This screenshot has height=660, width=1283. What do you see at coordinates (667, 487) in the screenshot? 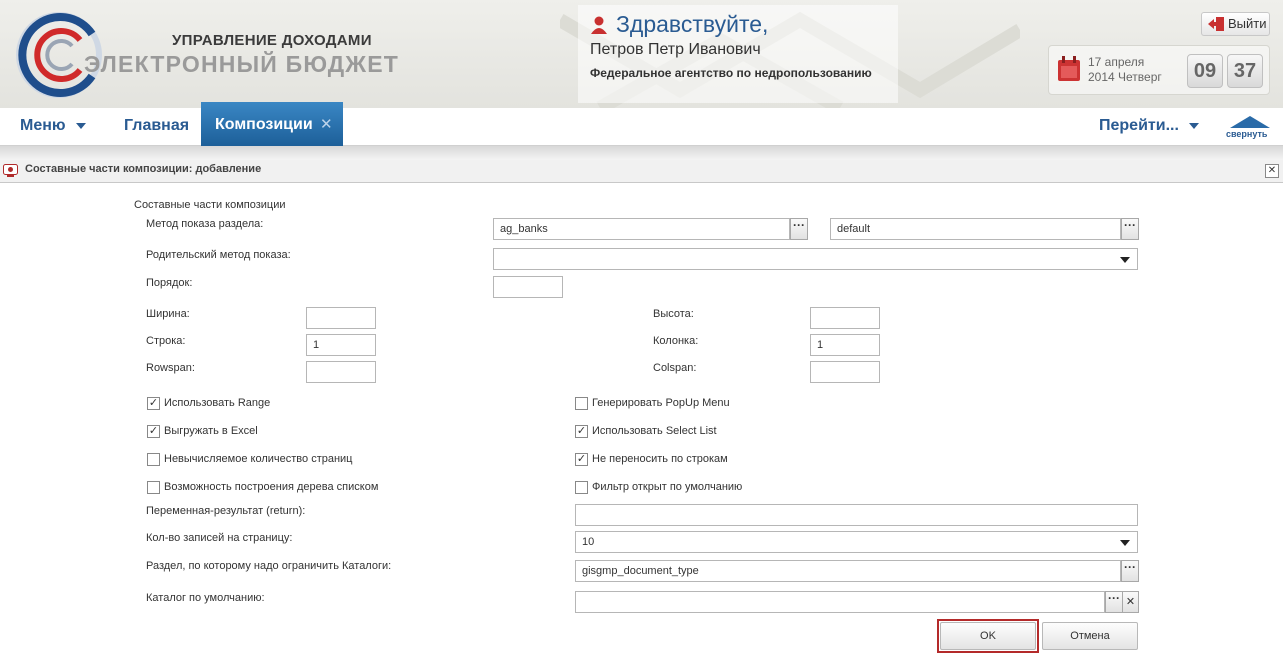
I see `filter-open-label: Фильтр открыт по умолчанию` at bounding box center [667, 487].